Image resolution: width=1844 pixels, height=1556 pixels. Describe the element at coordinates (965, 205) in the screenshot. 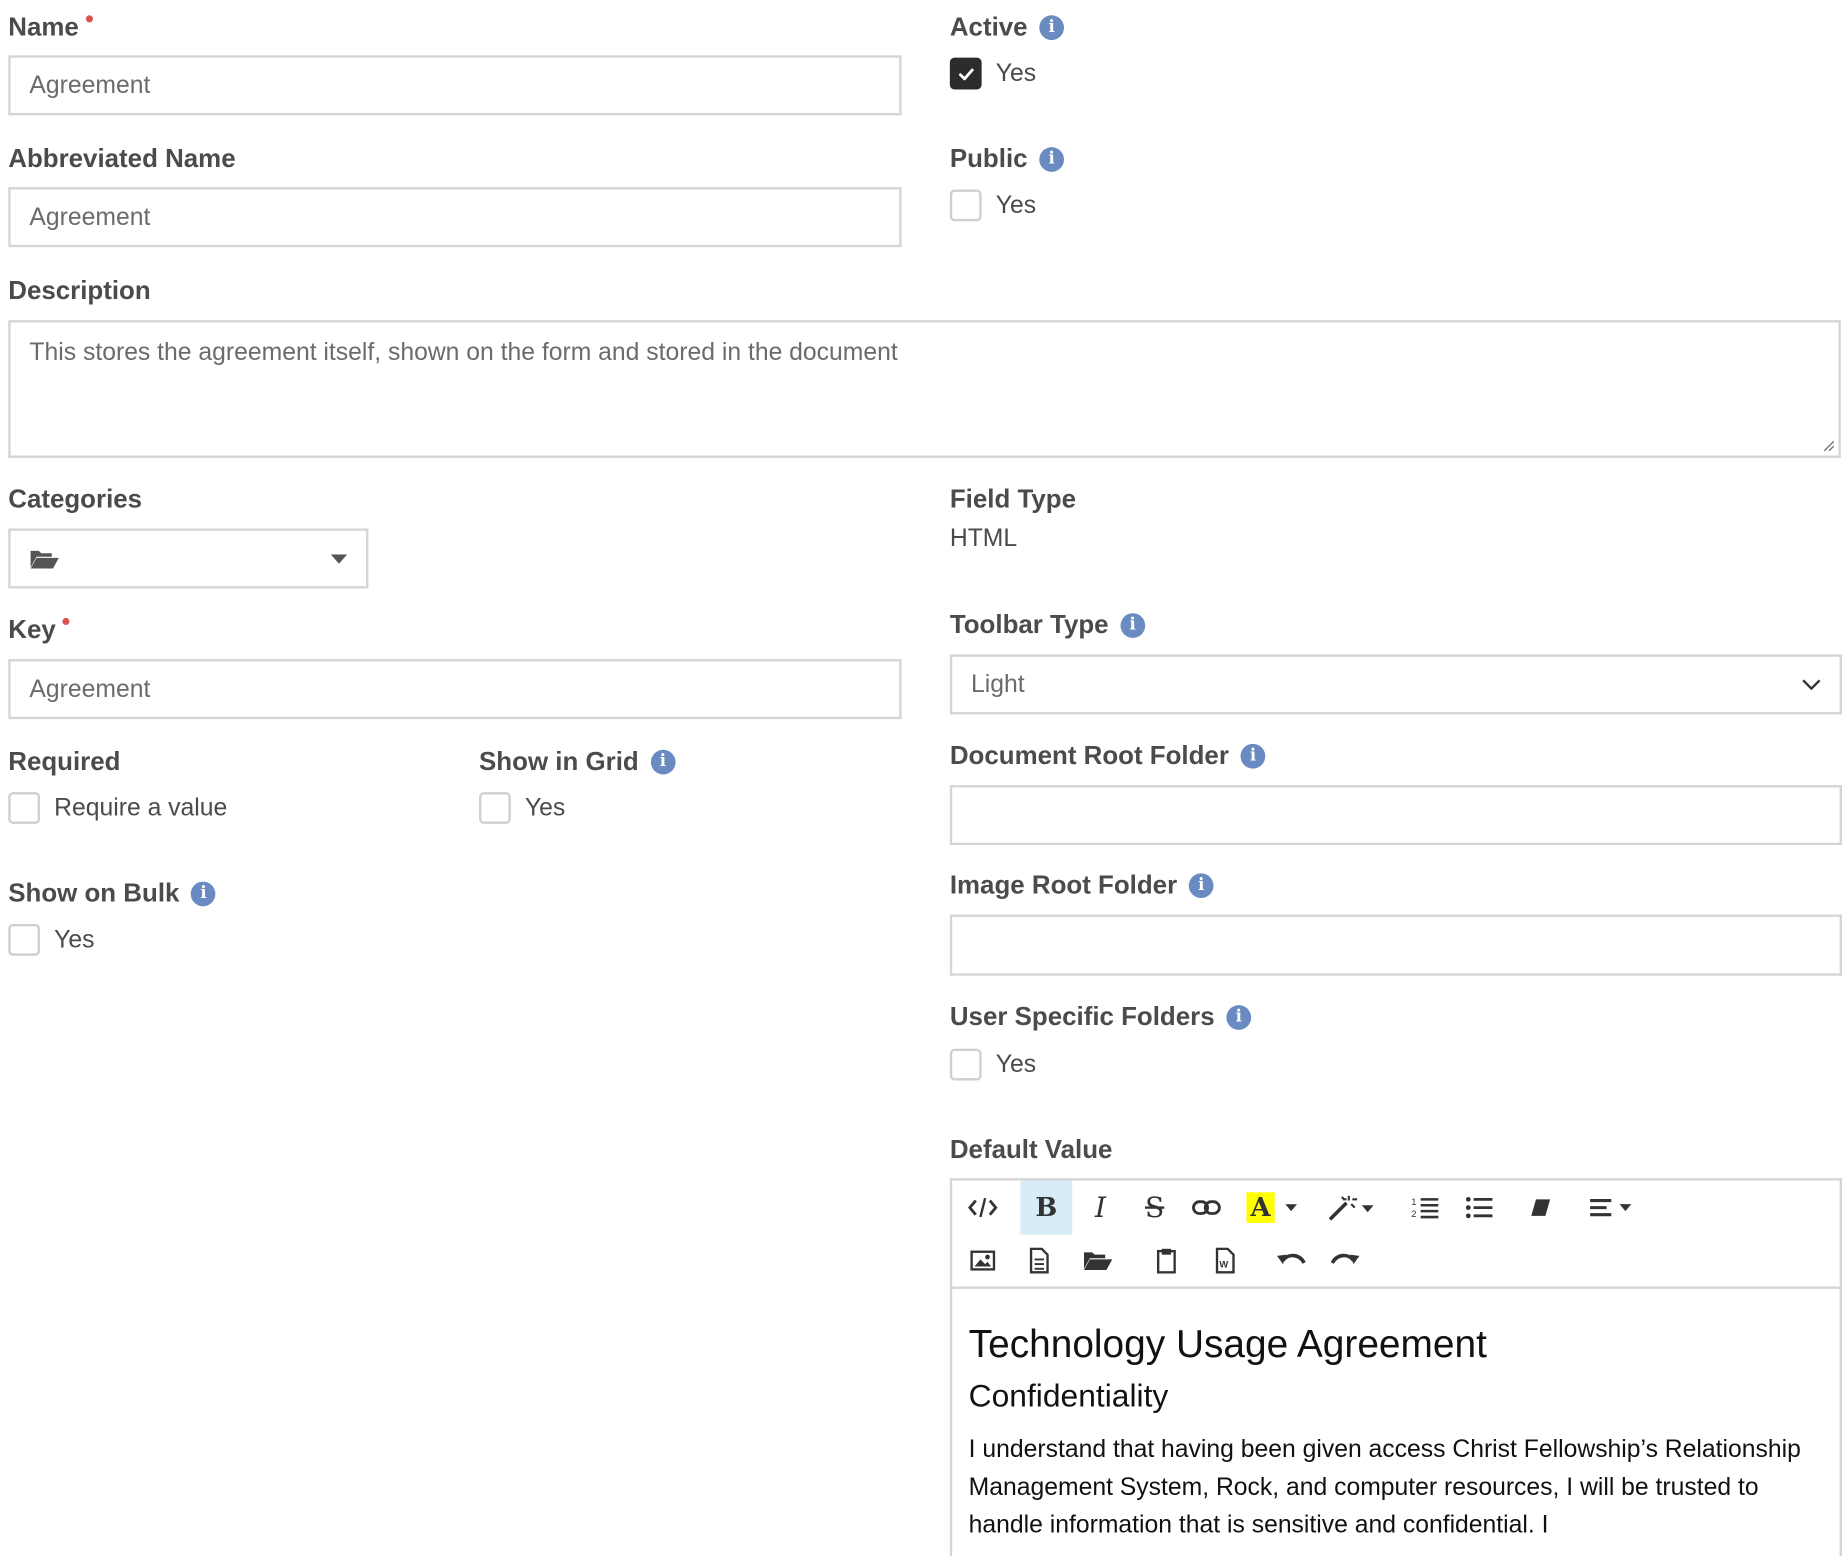

I see `public-checkbox` at that location.